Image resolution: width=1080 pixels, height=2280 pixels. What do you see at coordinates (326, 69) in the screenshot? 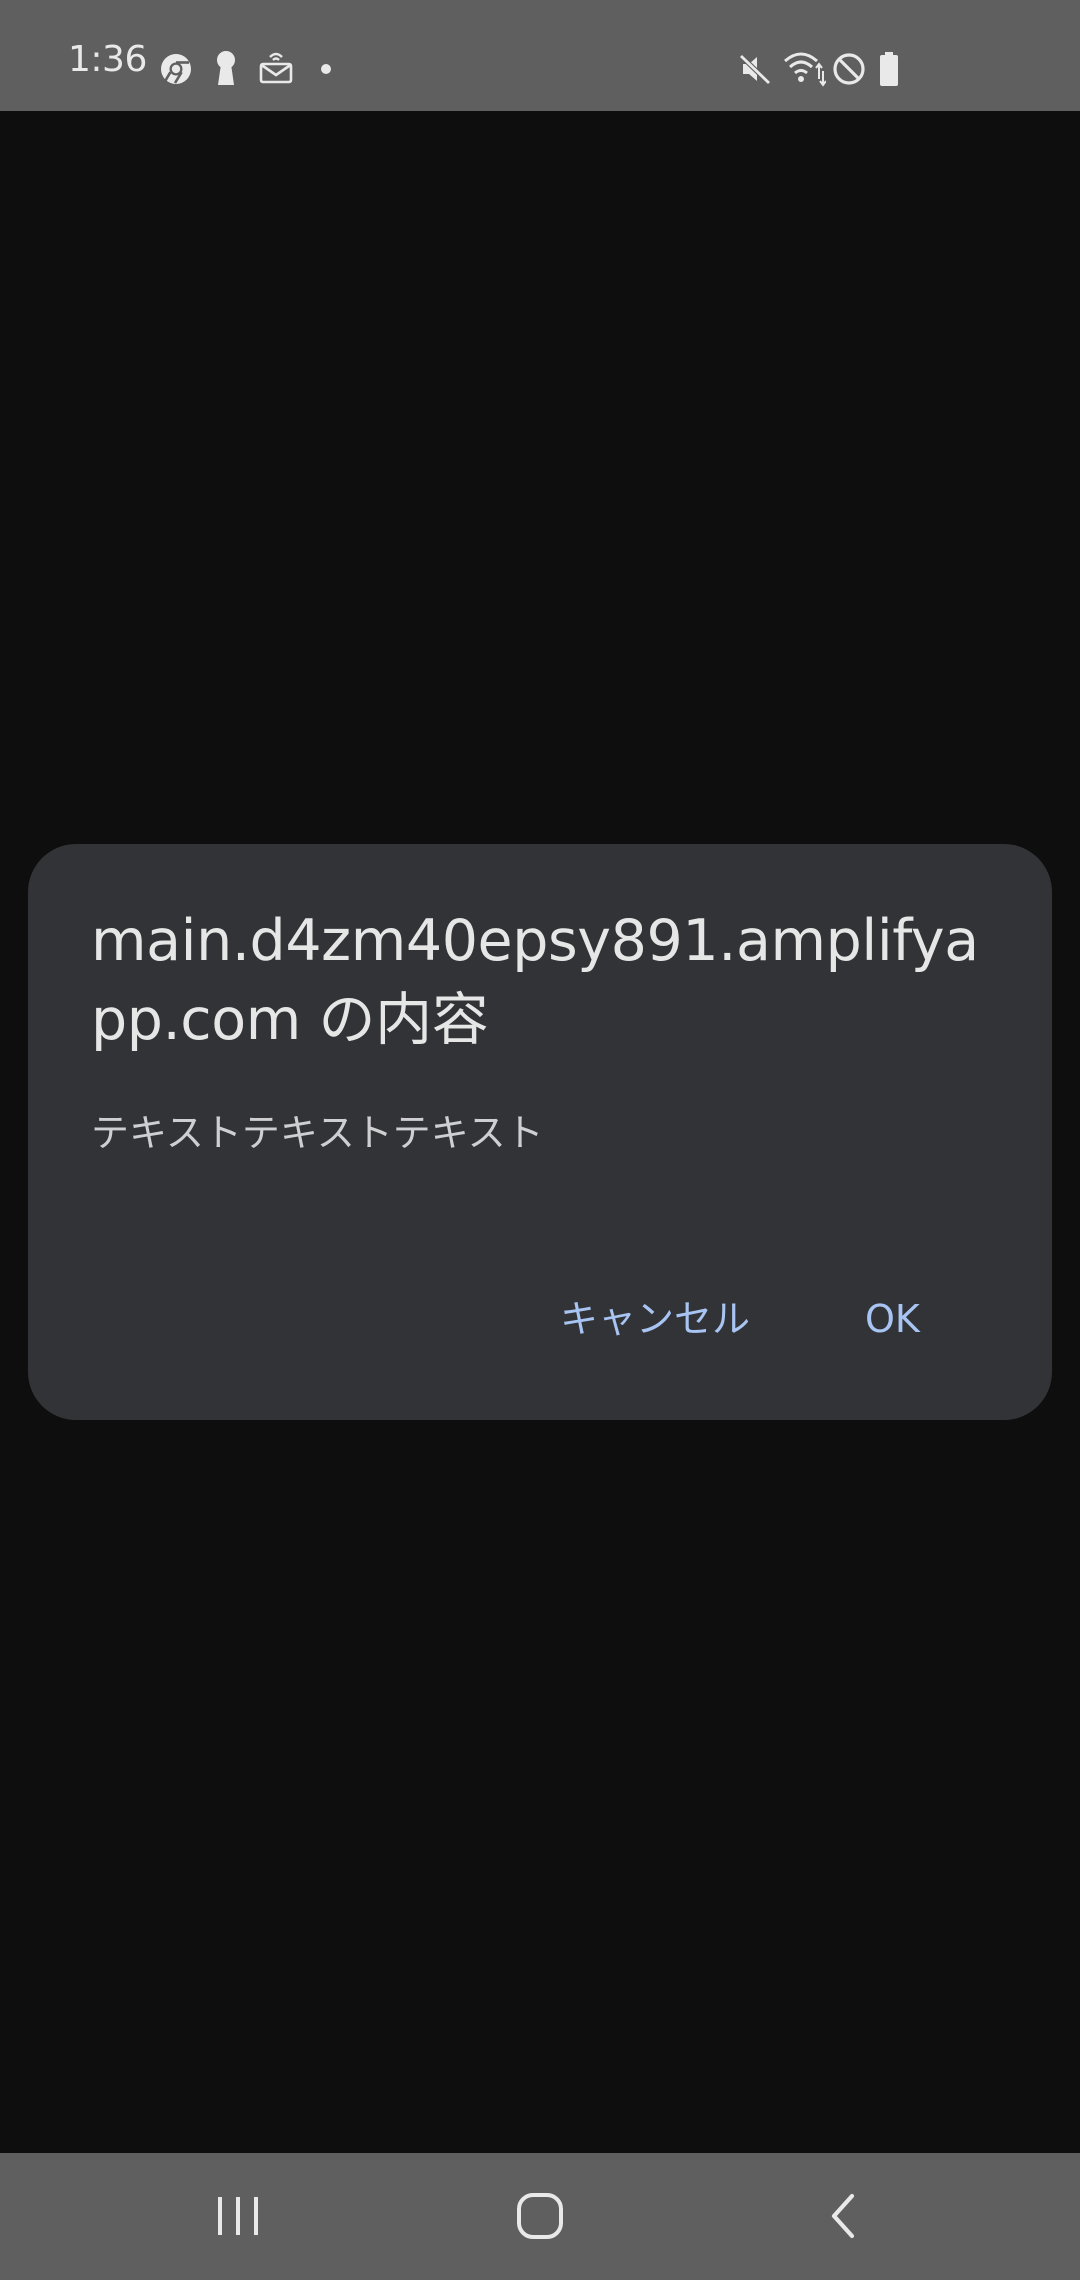
I see `notification-dot-icon` at bounding box center [326, 69].